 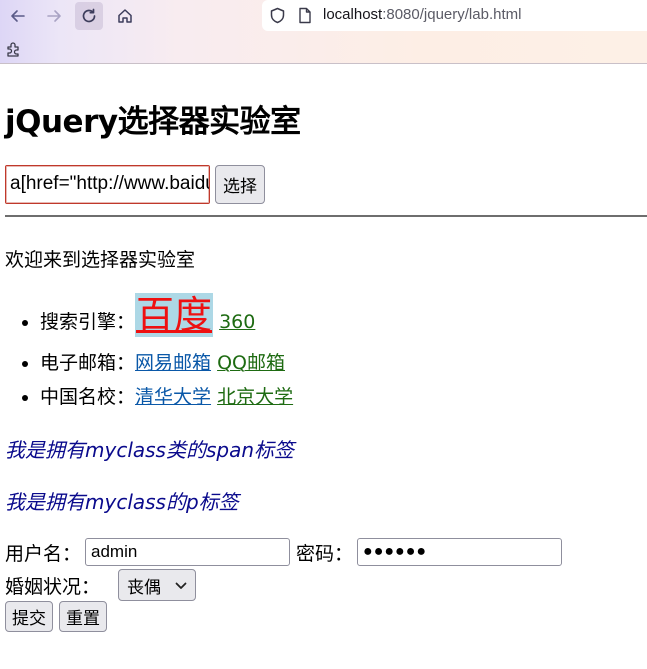 What do you see at coordinates (83, 616) in the screenshot?
I see `reset-button: 重置` at bounding box center [83, 616].